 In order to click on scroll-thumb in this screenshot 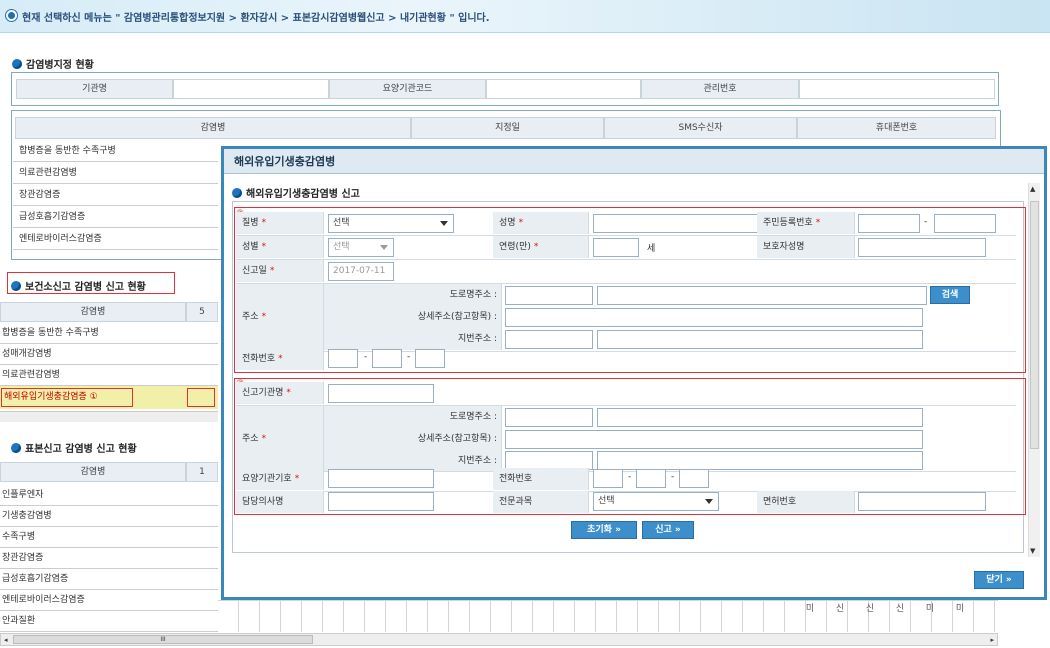, I will do `click(1034, 325)`.